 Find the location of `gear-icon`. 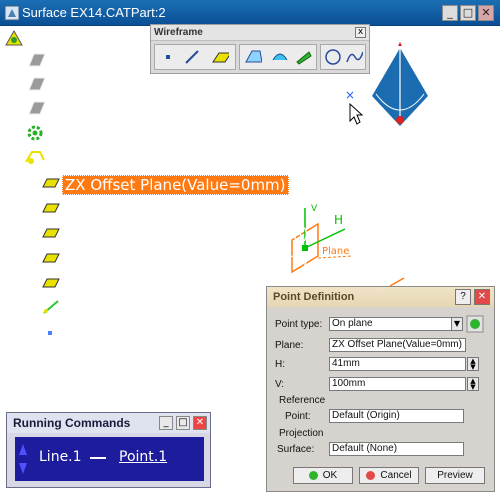

gear-icon is located at coordinates (35, 133).